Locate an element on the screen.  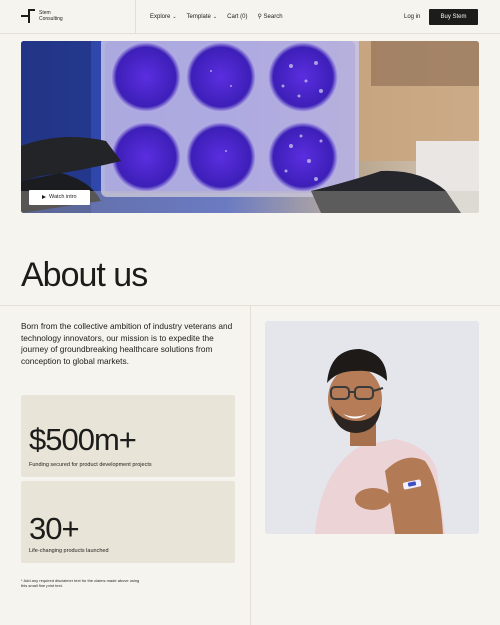
watch-intro-button: Watch intro is located at coordinates (59, 197).